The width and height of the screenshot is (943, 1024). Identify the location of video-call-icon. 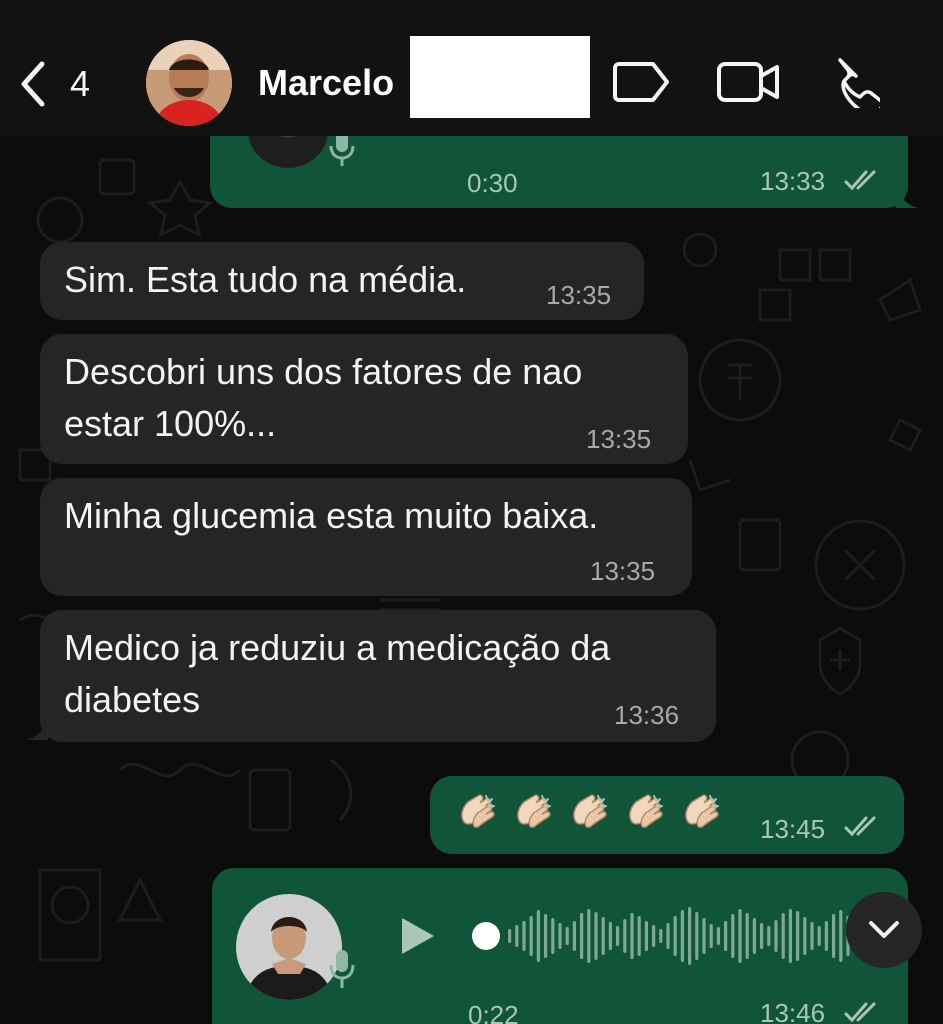
(748, 82).